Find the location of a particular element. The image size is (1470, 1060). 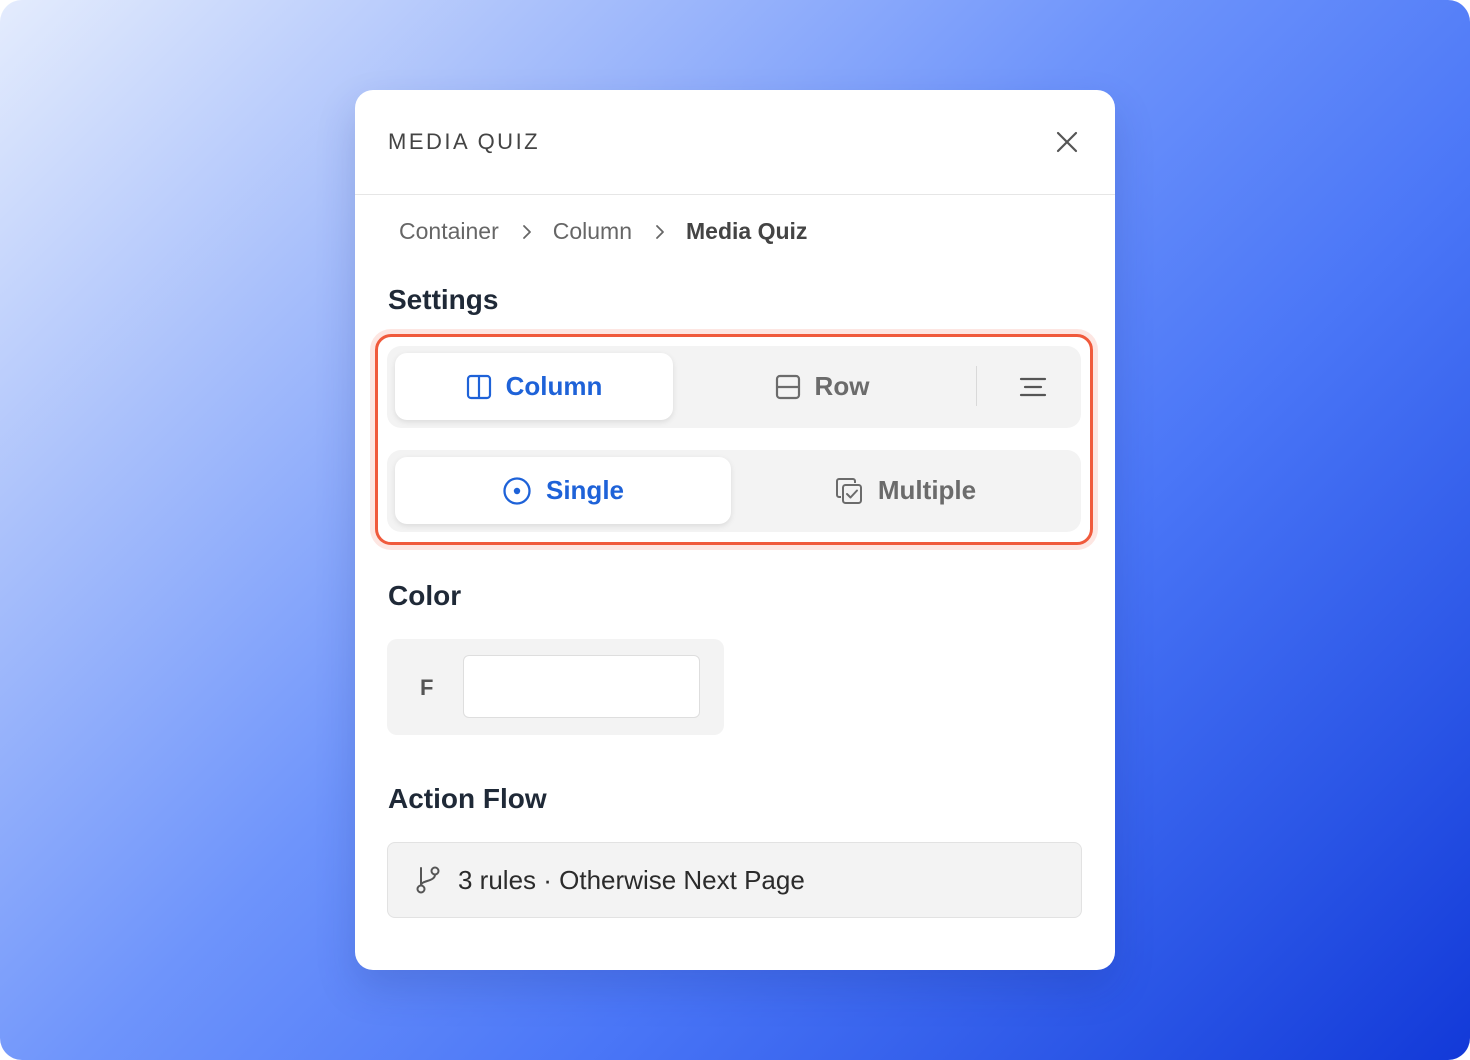

multi-check-icon is located at coordinates (848, 490).